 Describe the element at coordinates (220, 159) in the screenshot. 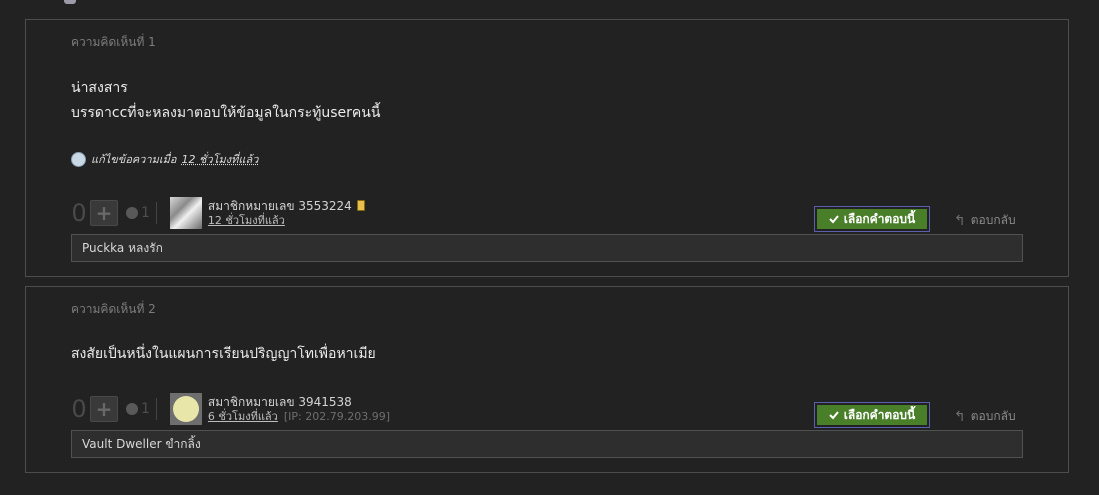

I see `edit-note-time: 12 ชั่วโมงที่แล้ว` at that location.